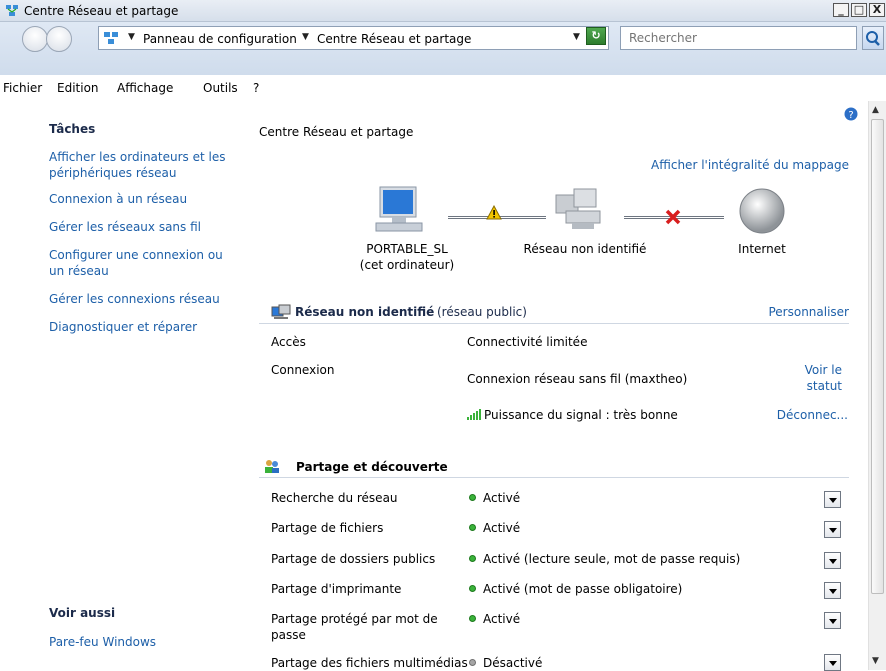 This screenshot has height=671, width=886. What do you see at coordinates (762, 211) in the screenshot?
I see `internet-globe-icon` at bounding box center [762, 211].